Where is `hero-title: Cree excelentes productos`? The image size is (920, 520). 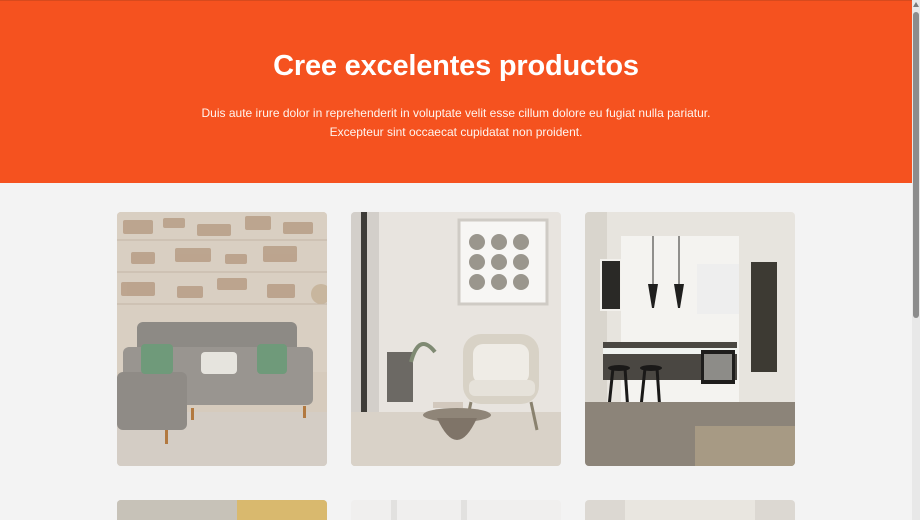
hero-title: Cree excelentes productos is located at coordinates (456, 66).